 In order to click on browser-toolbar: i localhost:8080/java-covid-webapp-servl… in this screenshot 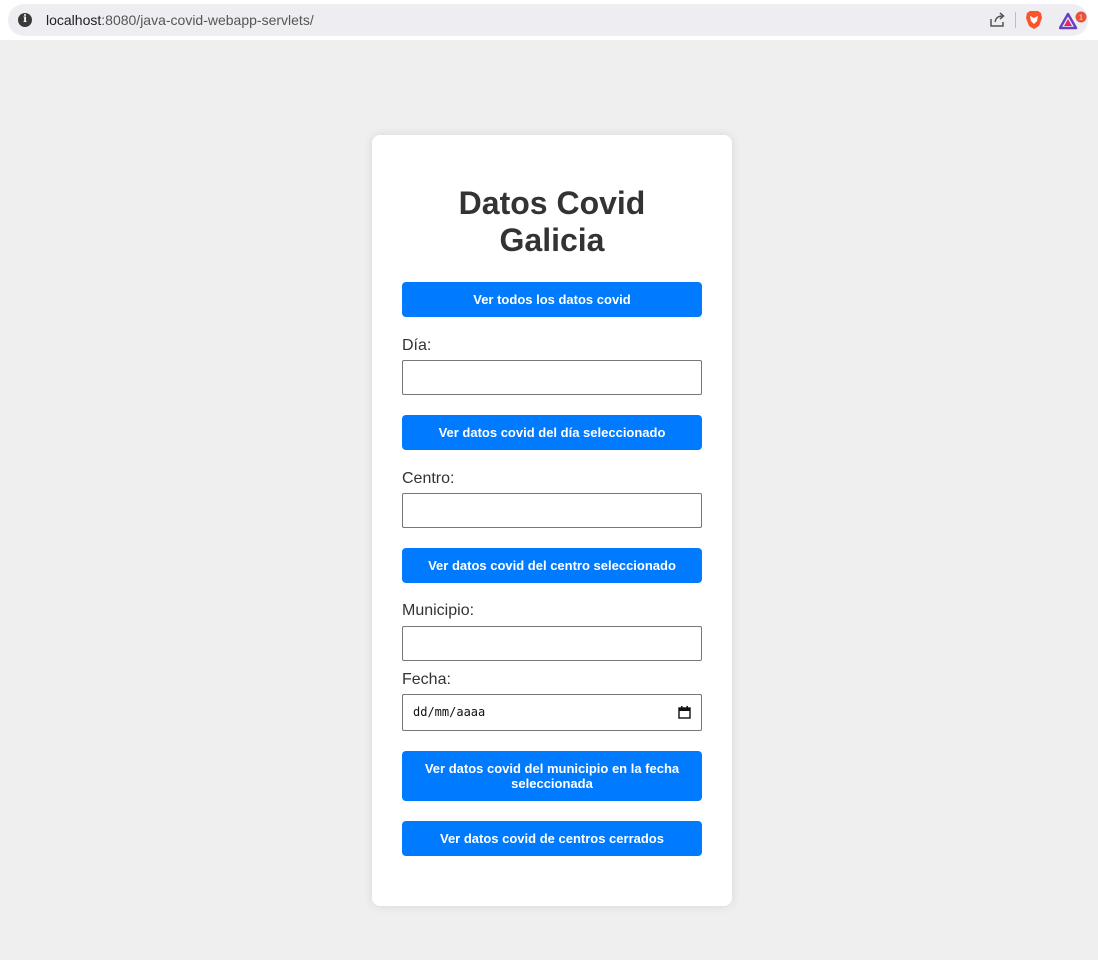, I will do `click(549, 20)`.